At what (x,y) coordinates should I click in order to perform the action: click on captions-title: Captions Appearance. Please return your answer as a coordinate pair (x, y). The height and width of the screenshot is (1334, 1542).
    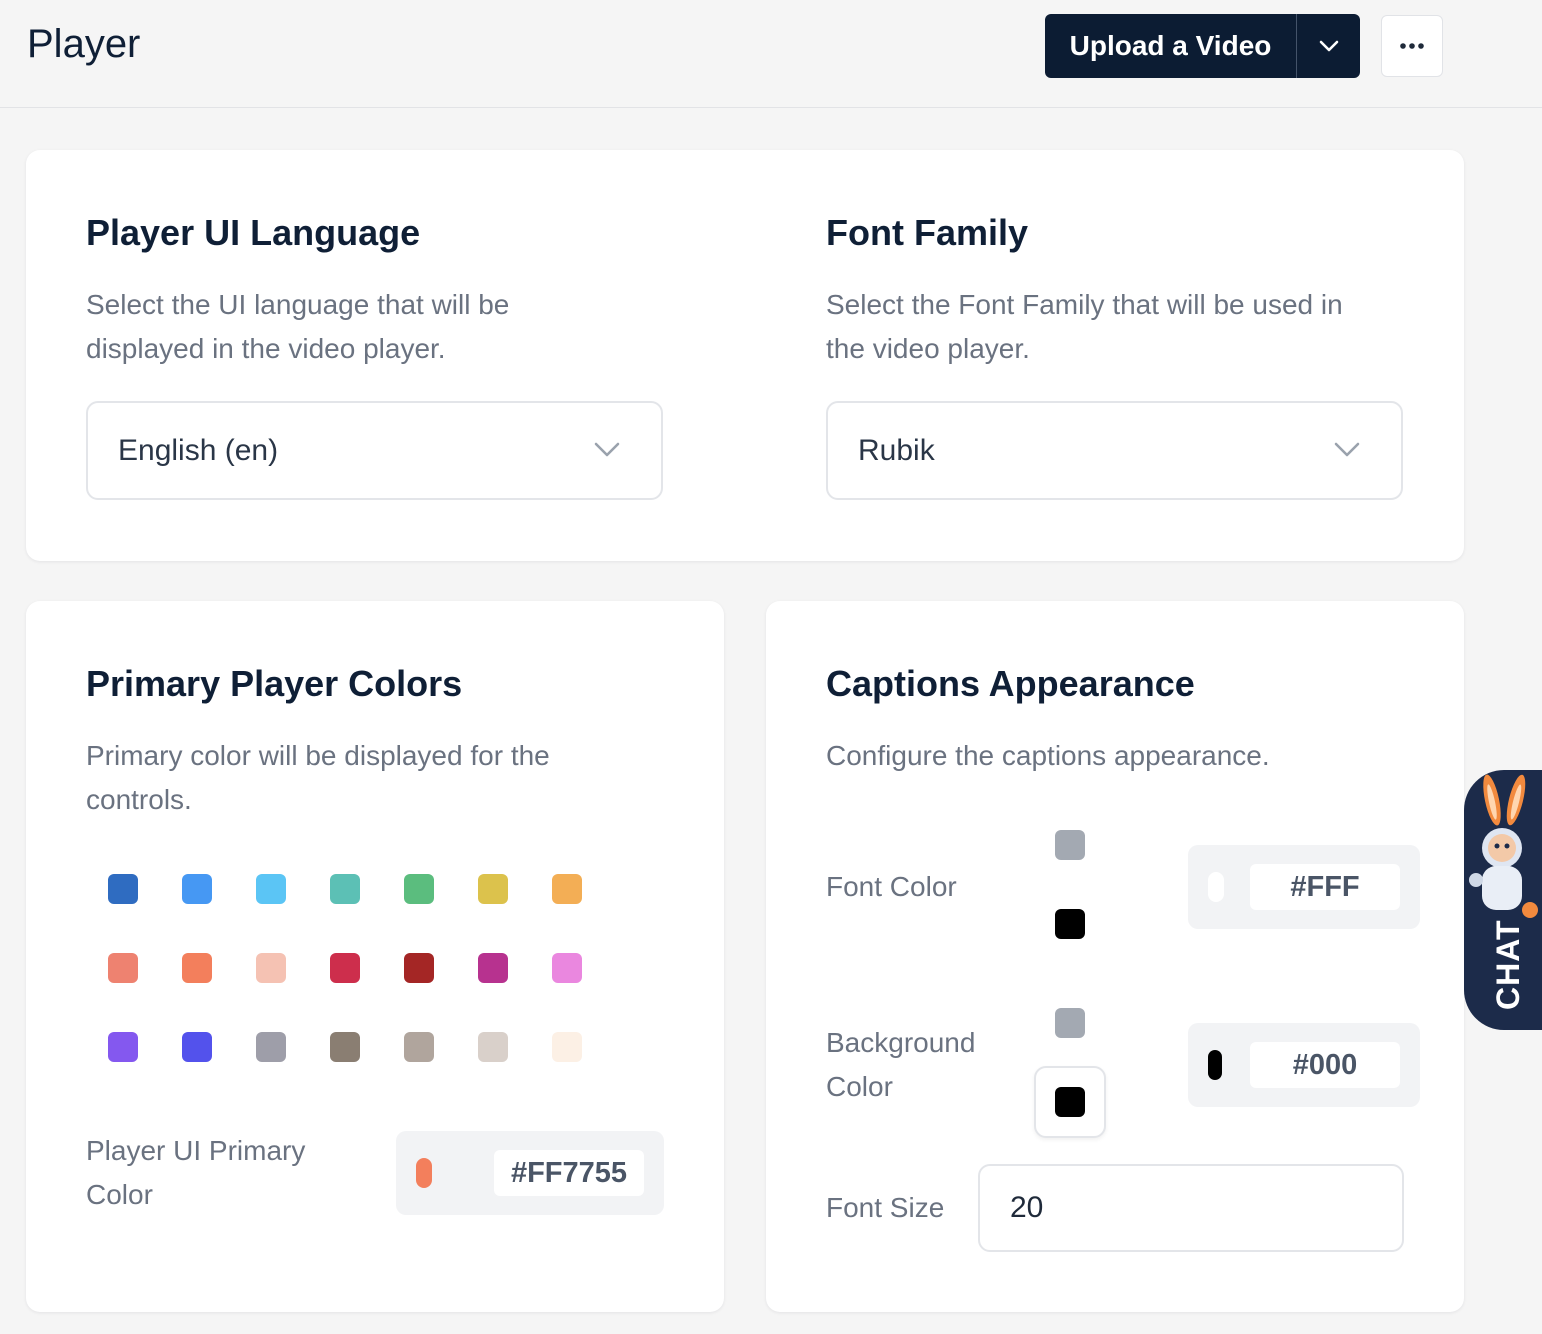
    Looking at the image, I should click on (1010, 683).